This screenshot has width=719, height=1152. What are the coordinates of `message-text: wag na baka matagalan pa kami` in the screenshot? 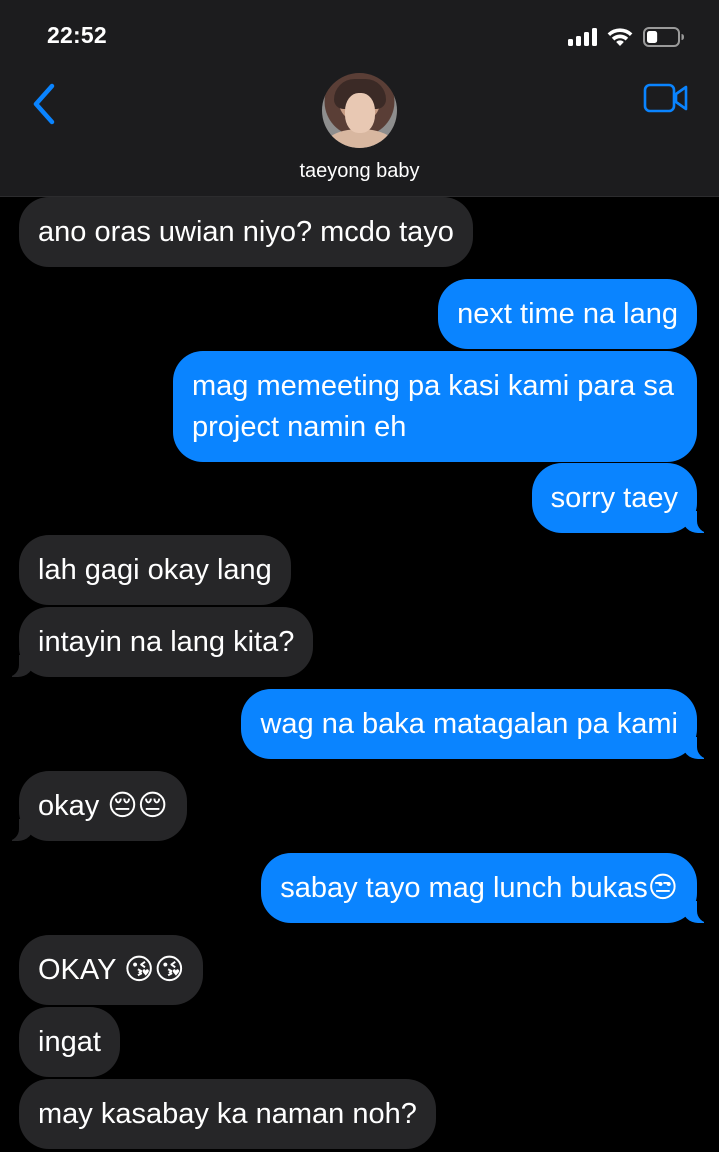 It's located at (469, 724).